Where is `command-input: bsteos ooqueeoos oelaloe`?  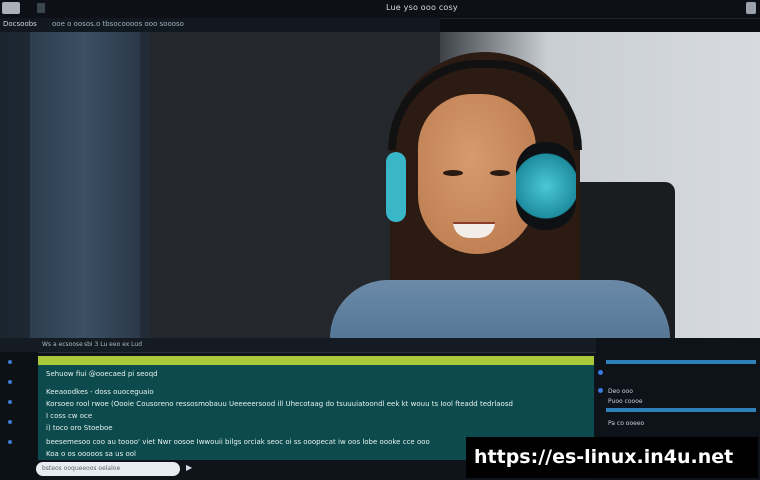 command-input: bsteos ooqueeoos oelaloe is located at coordinates (108, 469).